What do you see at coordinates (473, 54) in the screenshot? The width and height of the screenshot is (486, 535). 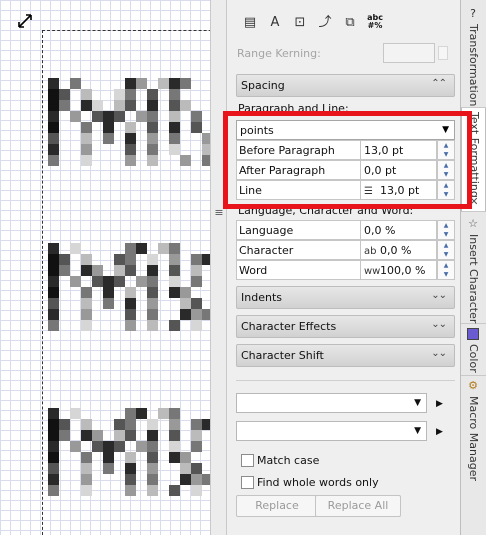 I see `tab-transformation: ? Transformation` at bounding box center [473, 54].